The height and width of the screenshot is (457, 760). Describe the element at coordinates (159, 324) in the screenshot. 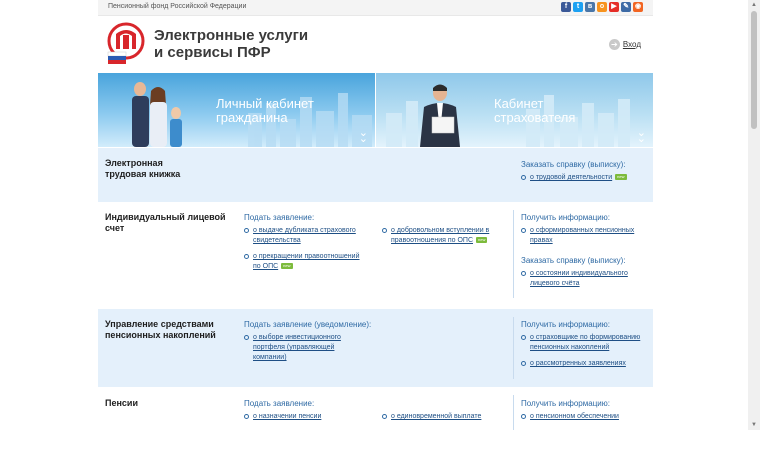

I see `section-title-line1: Управление средствами` at that location.